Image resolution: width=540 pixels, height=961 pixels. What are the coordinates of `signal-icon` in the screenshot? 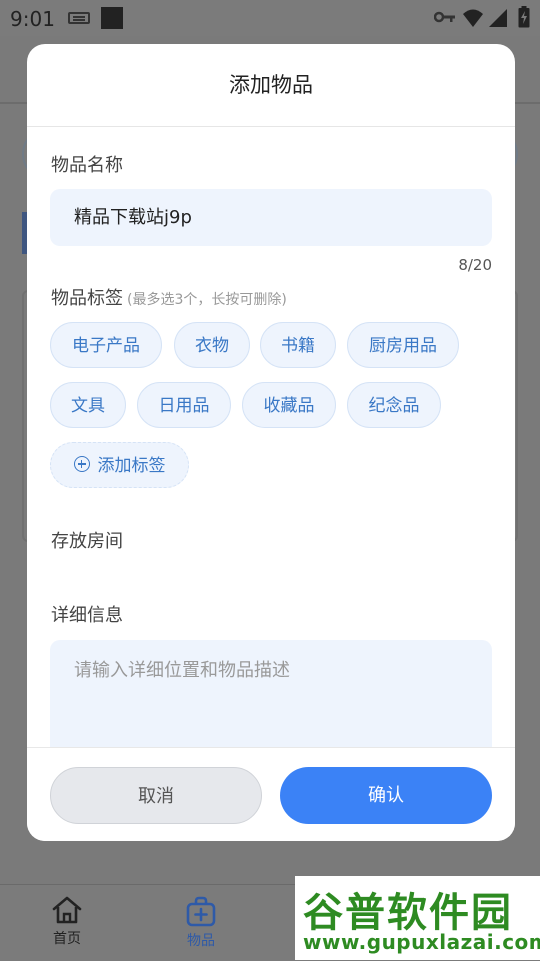 It's located at (498, 18).